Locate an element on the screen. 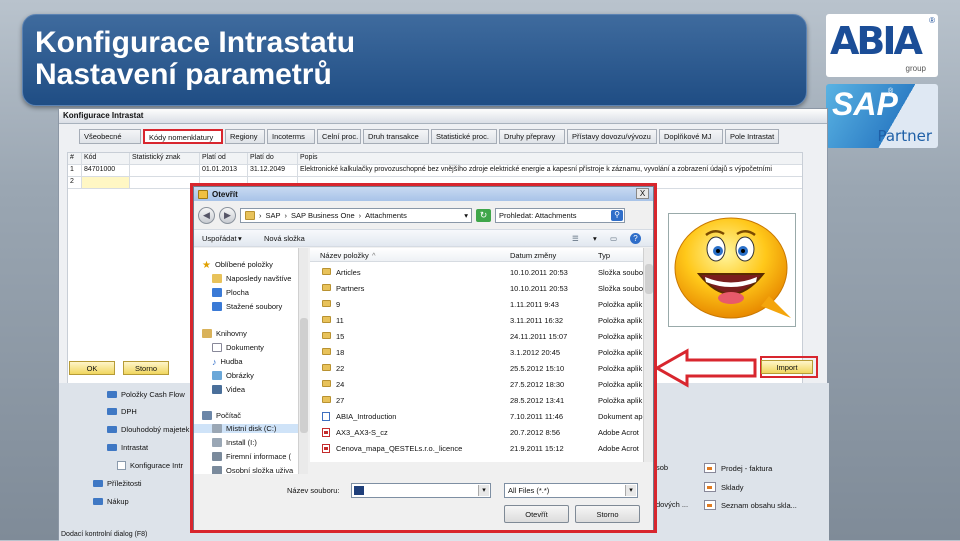 The width and height of the screenshot is (960, 541). view-icon: ☰ is located at coordinates (575, 238).